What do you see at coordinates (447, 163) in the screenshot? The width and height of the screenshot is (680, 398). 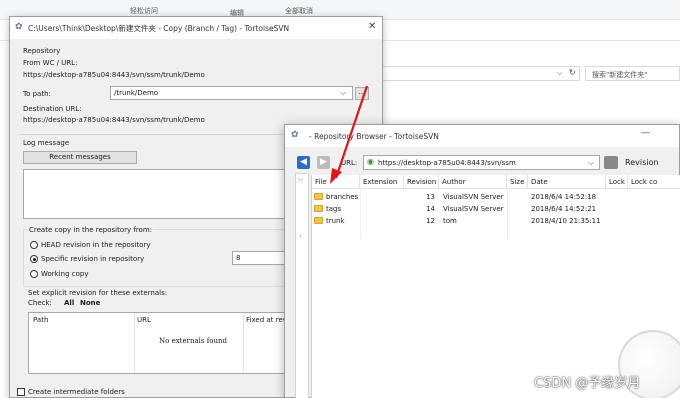 I see `url-value: https://desktop-a785u04:8443/svn/ssm` at bounding box center [447, 163].